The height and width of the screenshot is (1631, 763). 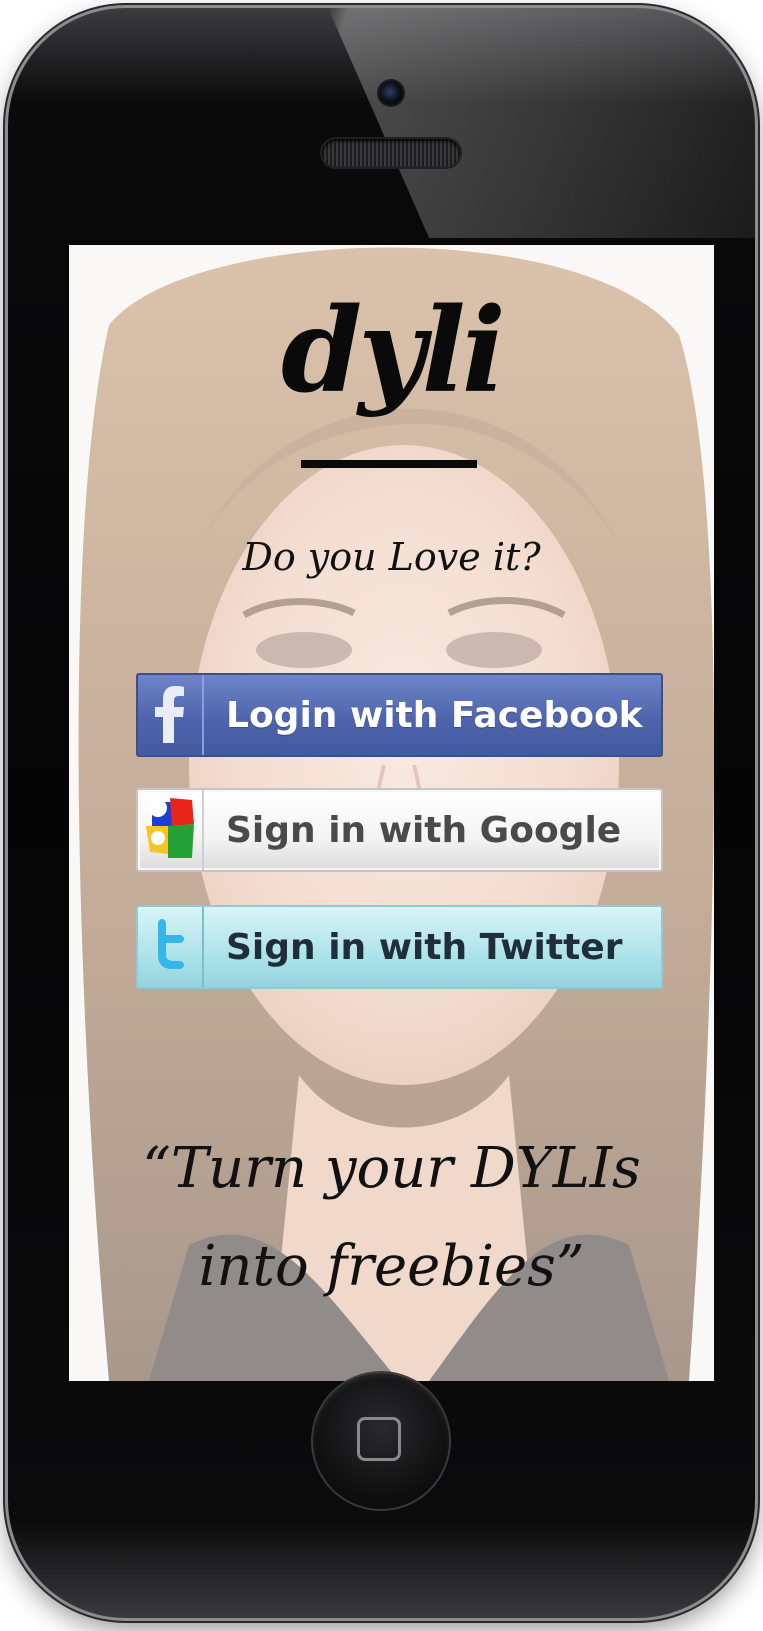 I want to click on slogan: “Turn your DYLIs into freebies”, so click(x=391, y=1218).